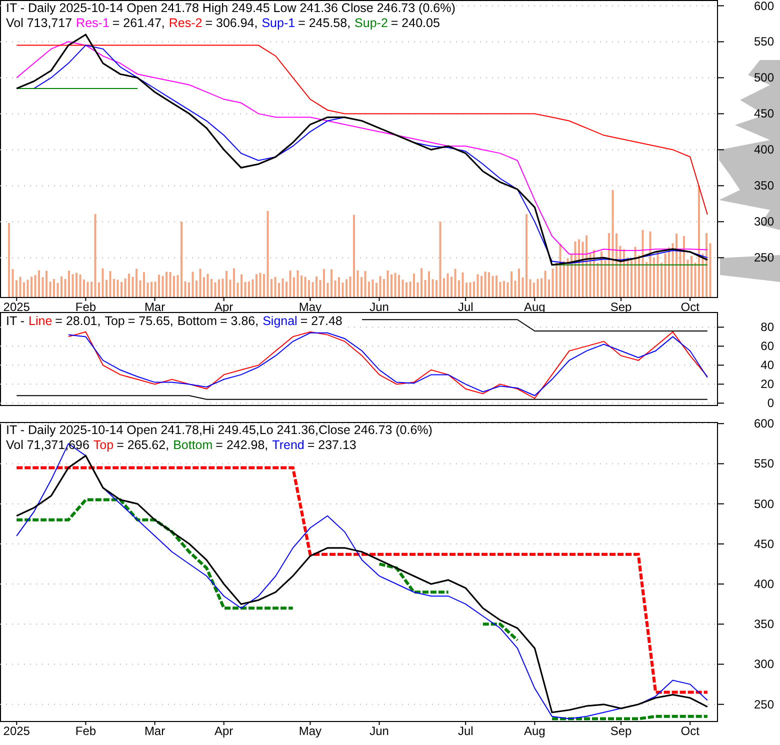 Image resolution: width=780 pixels, height=745 pixels. What do you see at coordinates (231, 8) in the screenshot?
I see `chart-title: IT - Daily 2025-10-14 Open 241.78 High 249.45 Low 241.36 Close 246.73 (0.6%)` at bounding box center [231, 8].